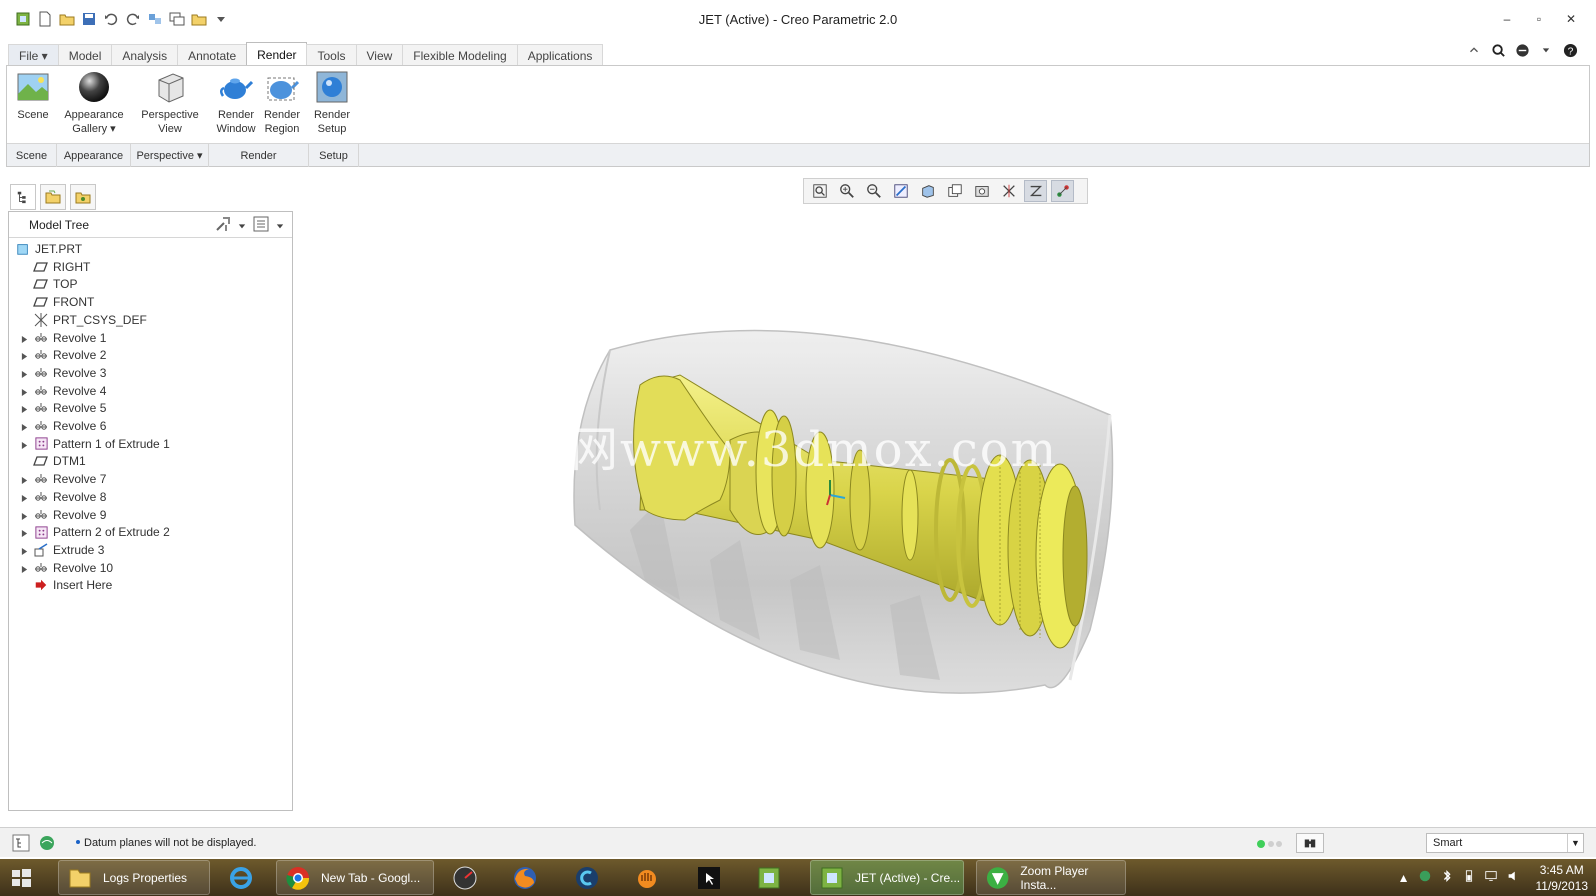 Image resolution: width=1596 pixels, height=896 pixels. Describe the element at coordinates (277, 54) in the screenshot. I see `tab-render: Render` at that location.